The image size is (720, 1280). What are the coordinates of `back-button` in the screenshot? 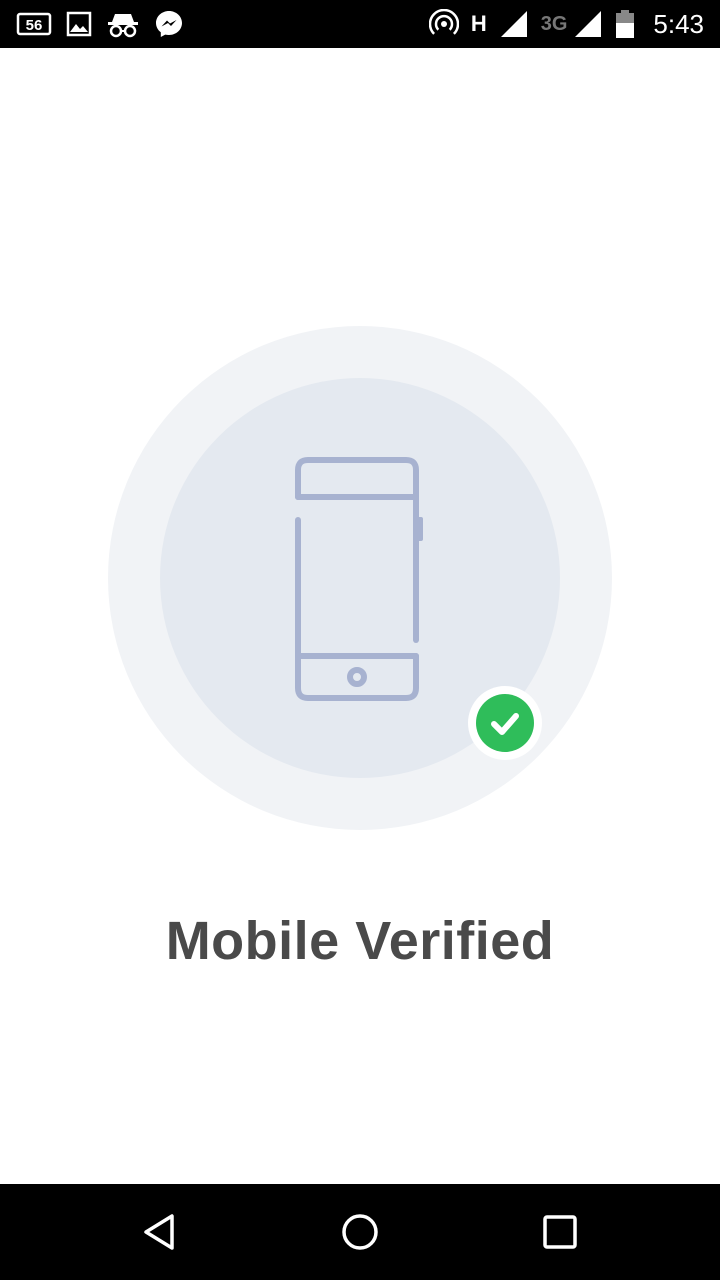 It's located at (160, 1232).